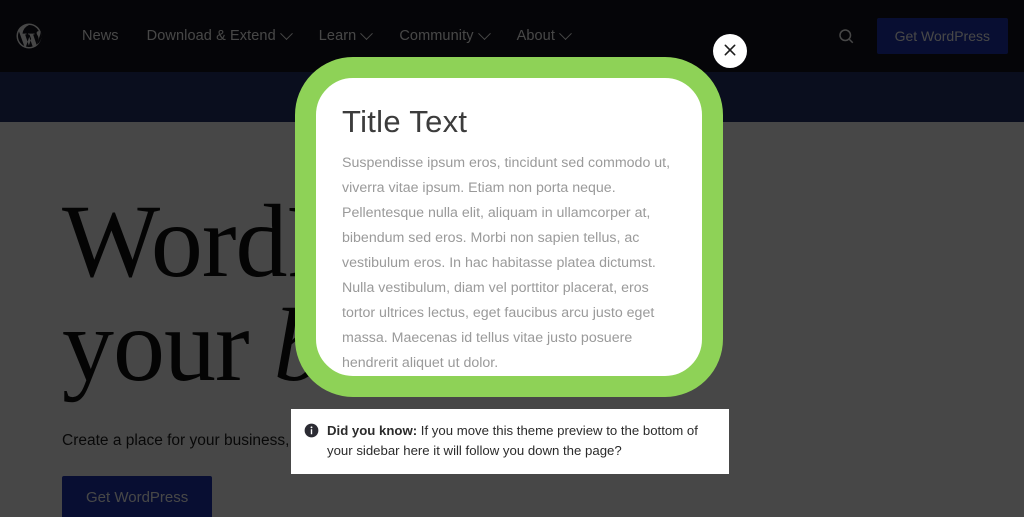 The image size is (1024, 517). I want to click on close-x-icon, so click(730, 51).